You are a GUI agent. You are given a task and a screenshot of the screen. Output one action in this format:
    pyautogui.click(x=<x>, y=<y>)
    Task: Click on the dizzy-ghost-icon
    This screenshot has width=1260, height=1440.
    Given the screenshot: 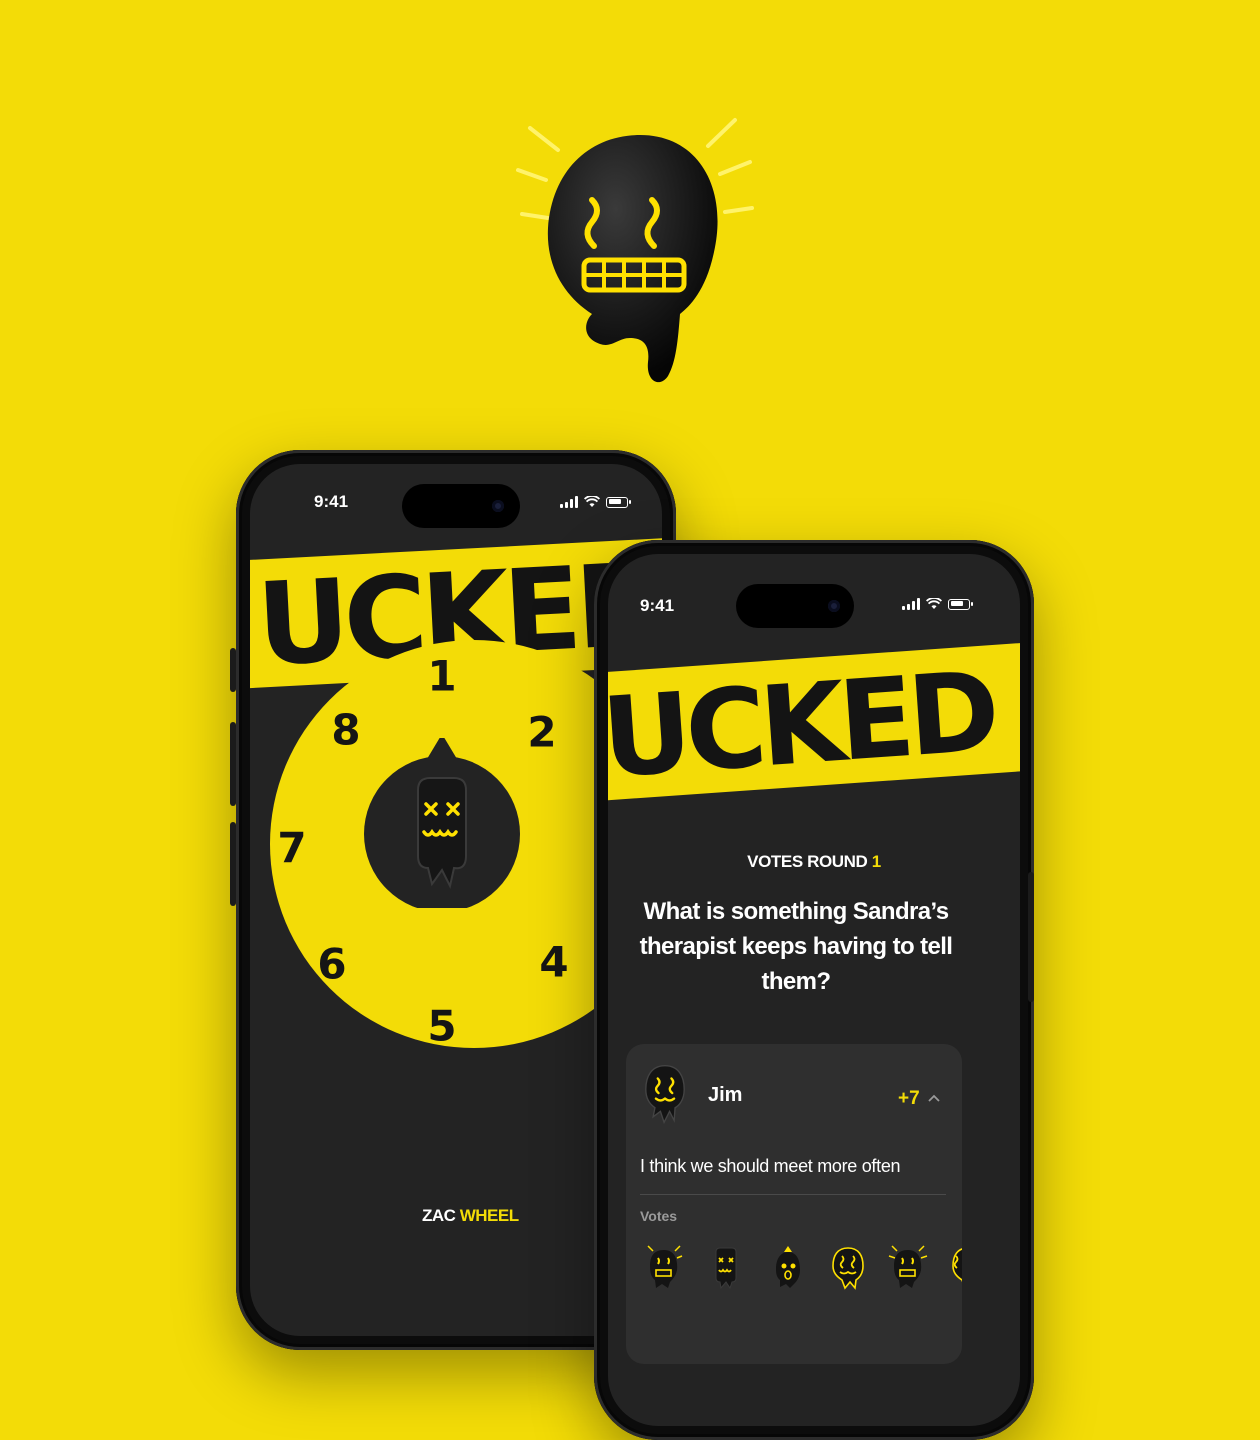 What is the action you would take?
    pyautogui.click(x=726, y=1268)
    